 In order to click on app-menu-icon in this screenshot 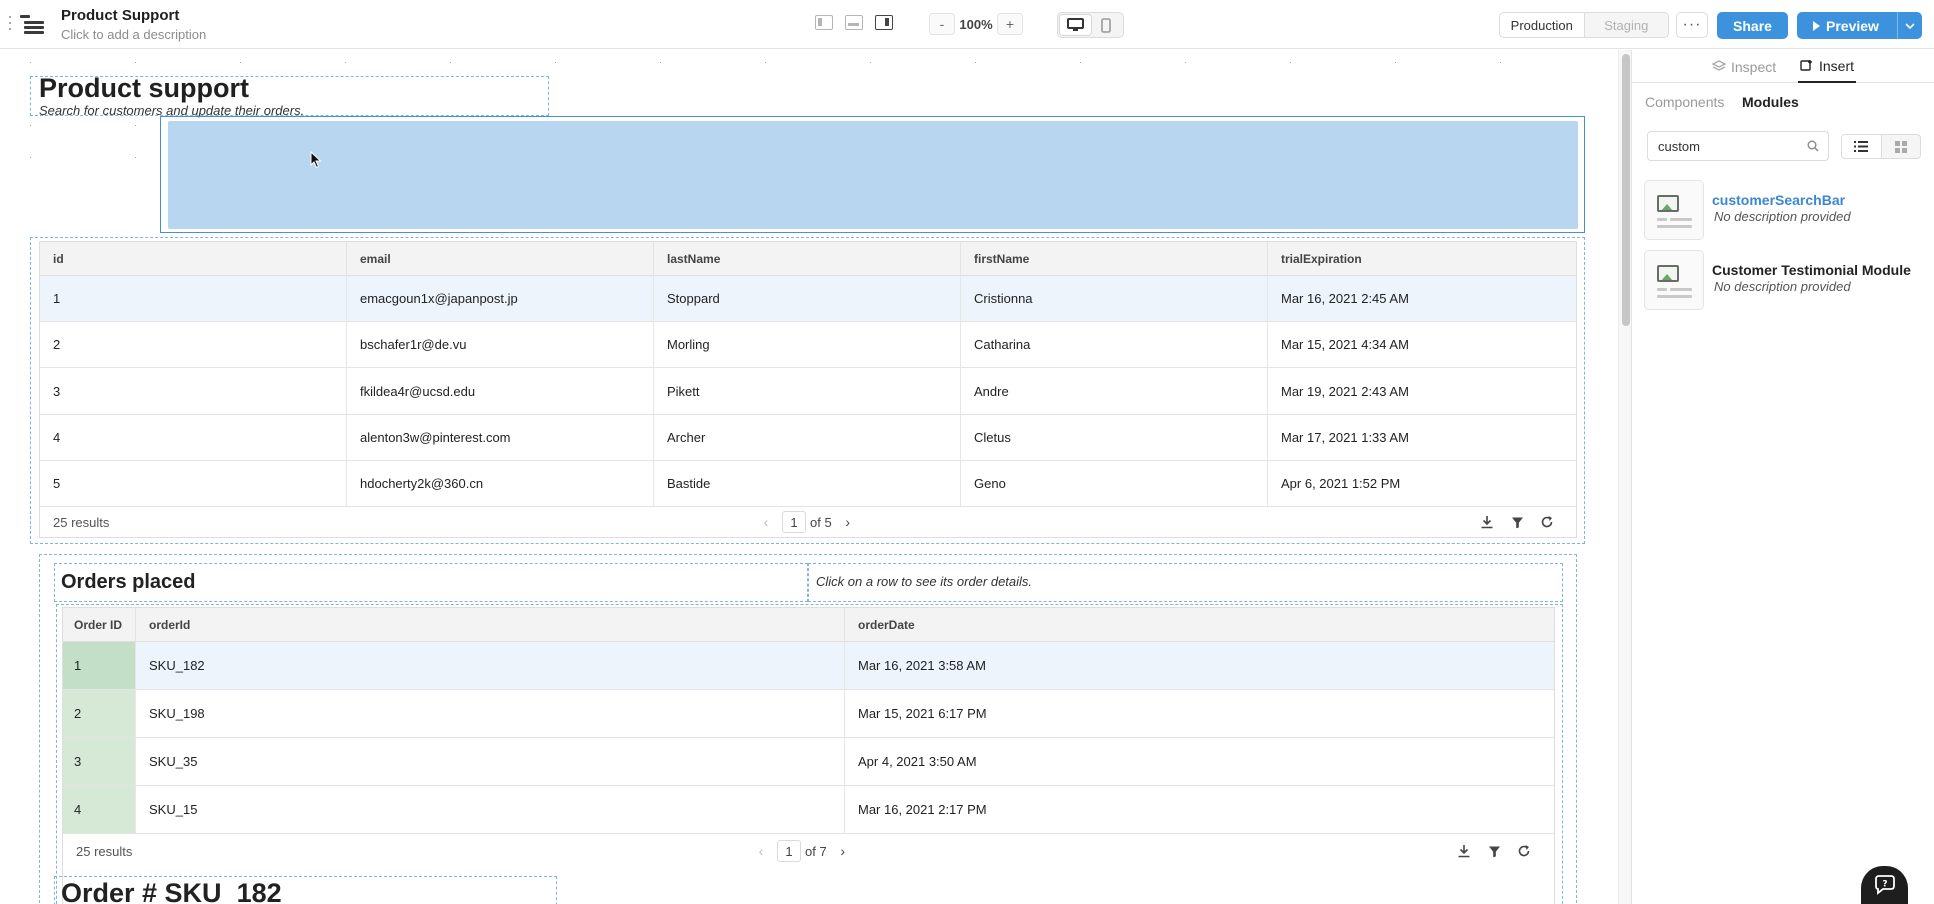, I will do `click(32, 24)`.